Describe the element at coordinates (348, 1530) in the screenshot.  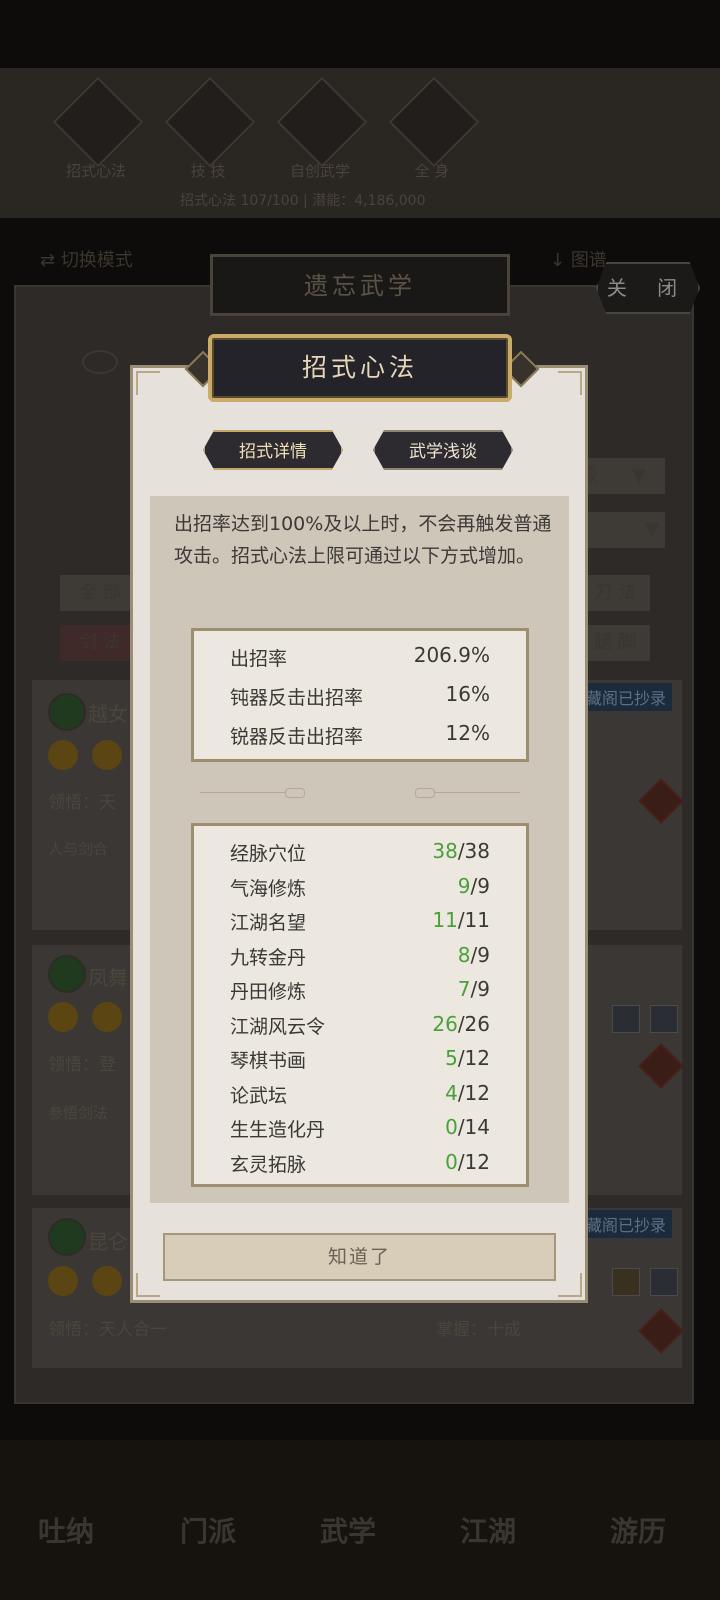
I see `nav-martial: 武学` at that location.